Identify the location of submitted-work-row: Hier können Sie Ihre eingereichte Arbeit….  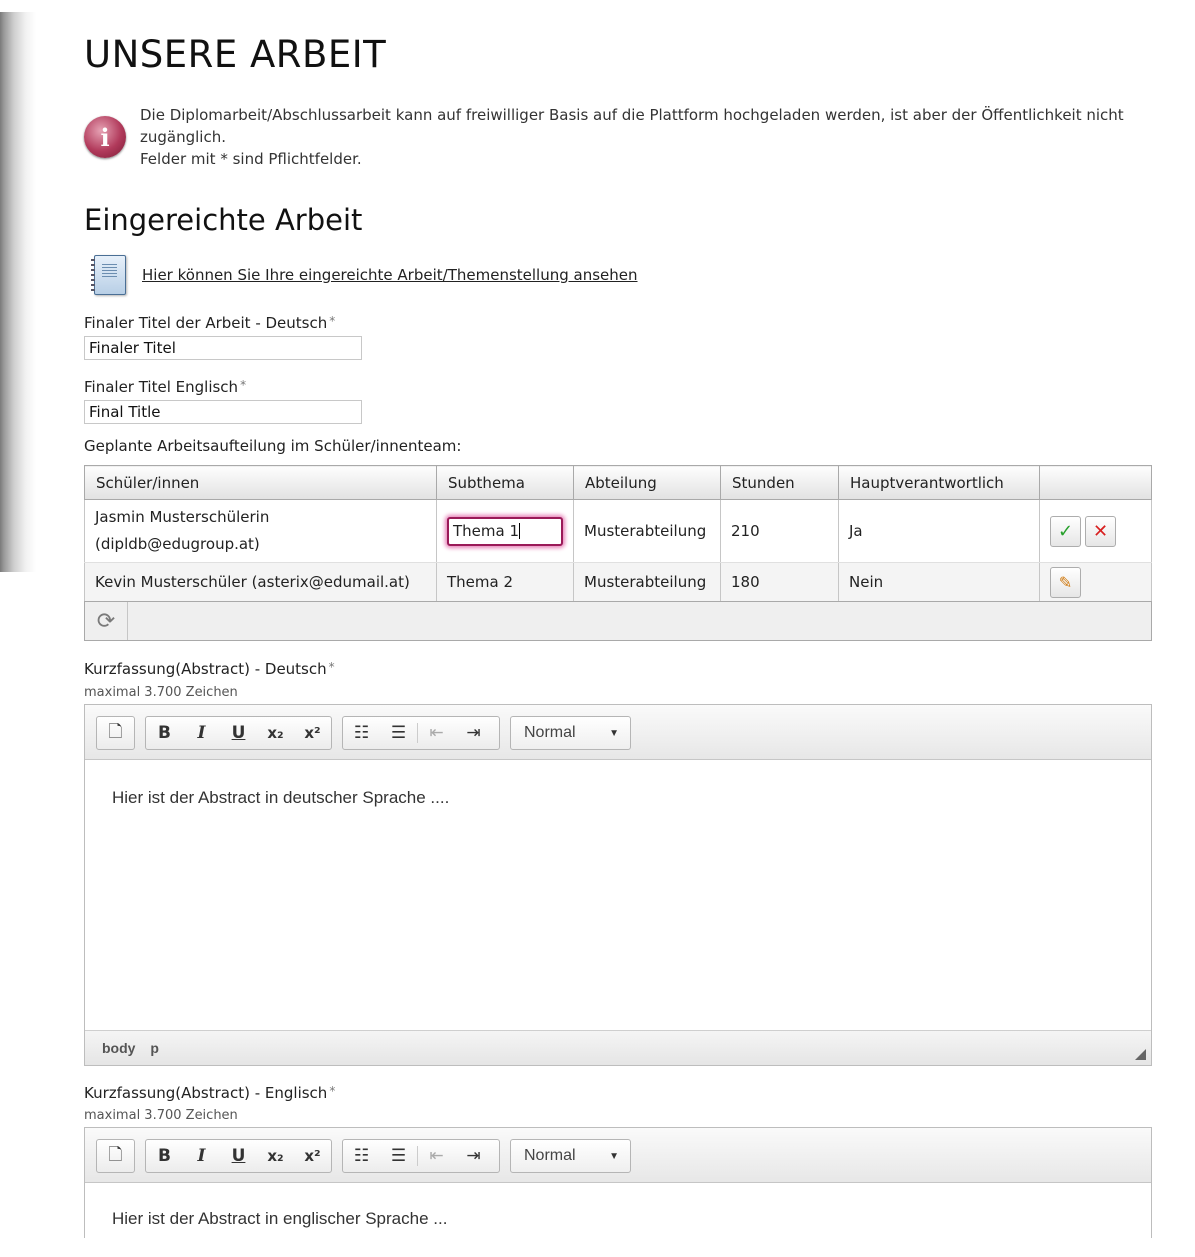
(364, 275).